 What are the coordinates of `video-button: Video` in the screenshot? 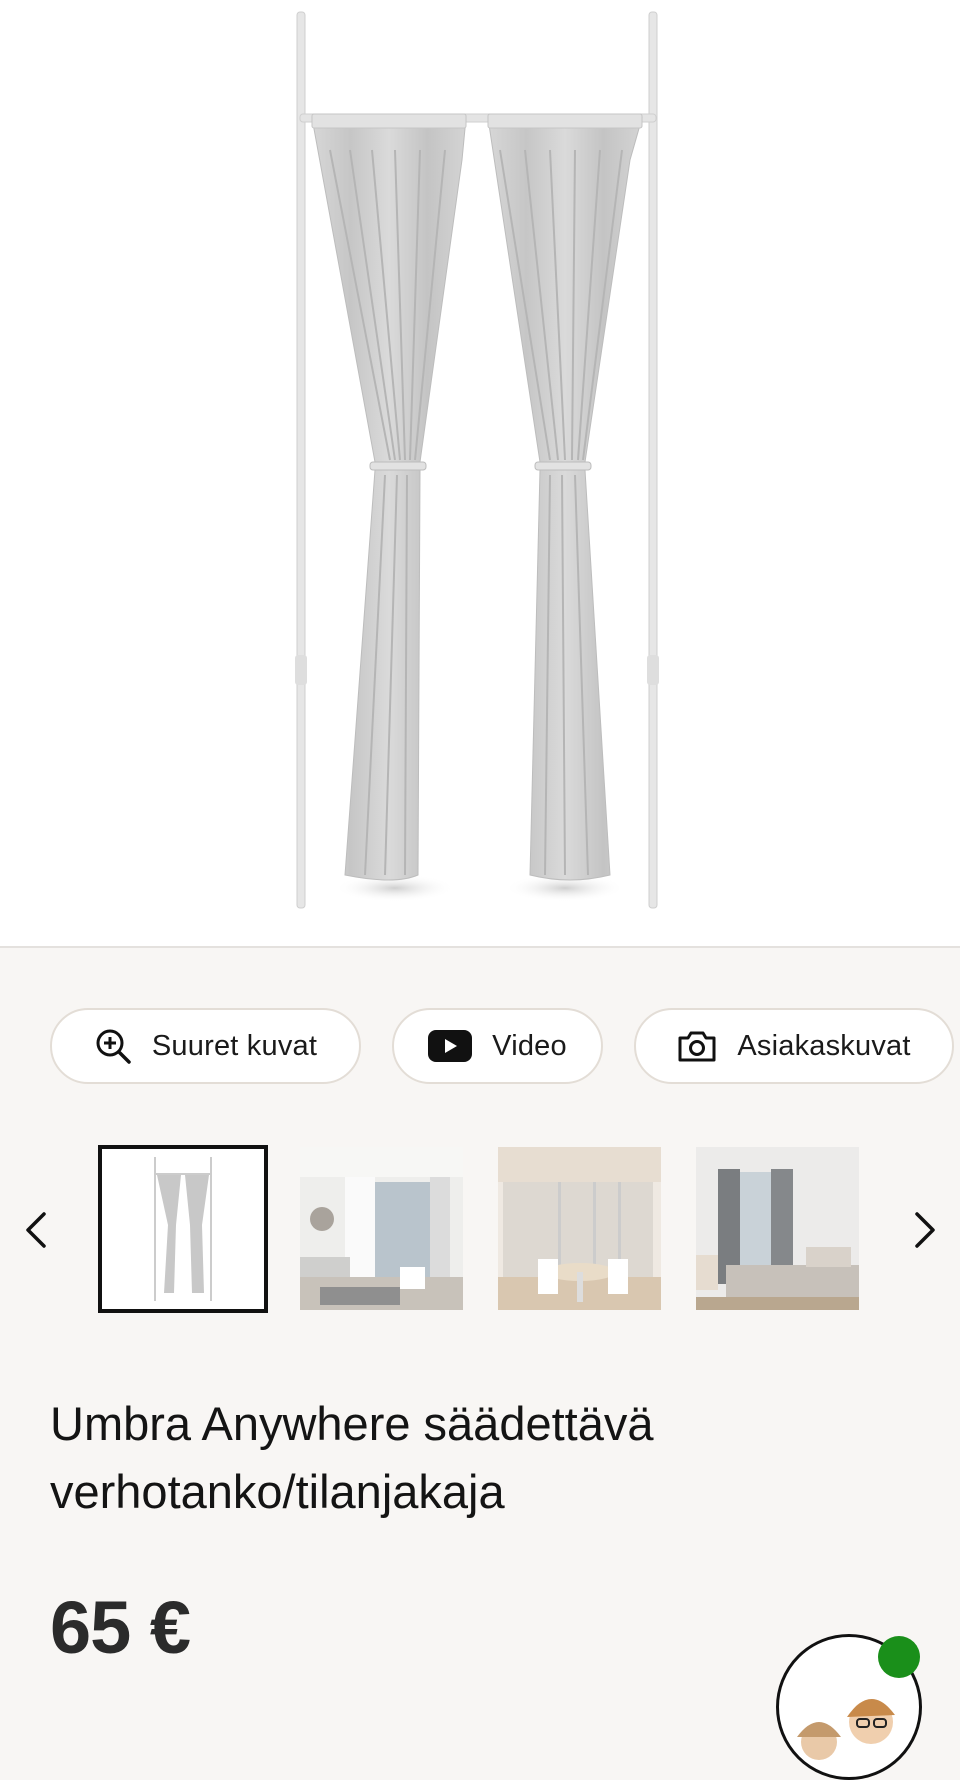 It's located at (497, 1046).